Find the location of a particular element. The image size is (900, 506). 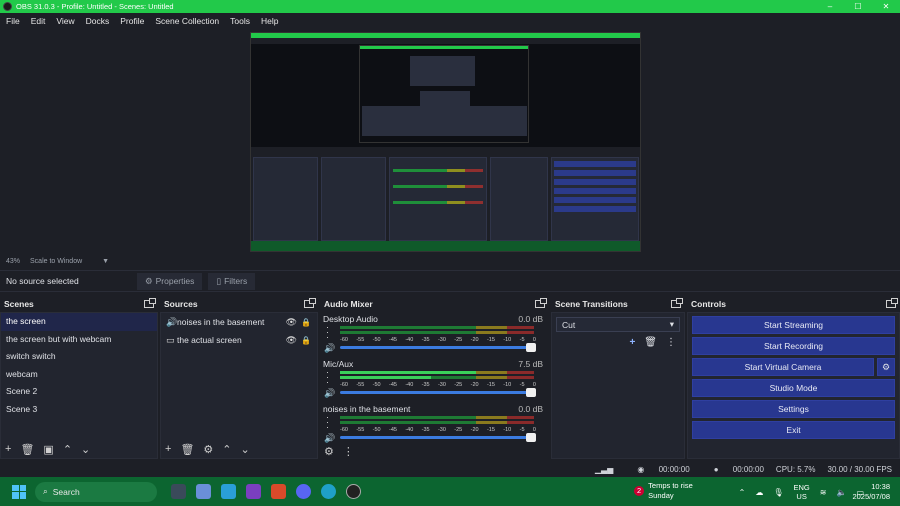

weather-badge: 2 is located at coordinates (639, 491).